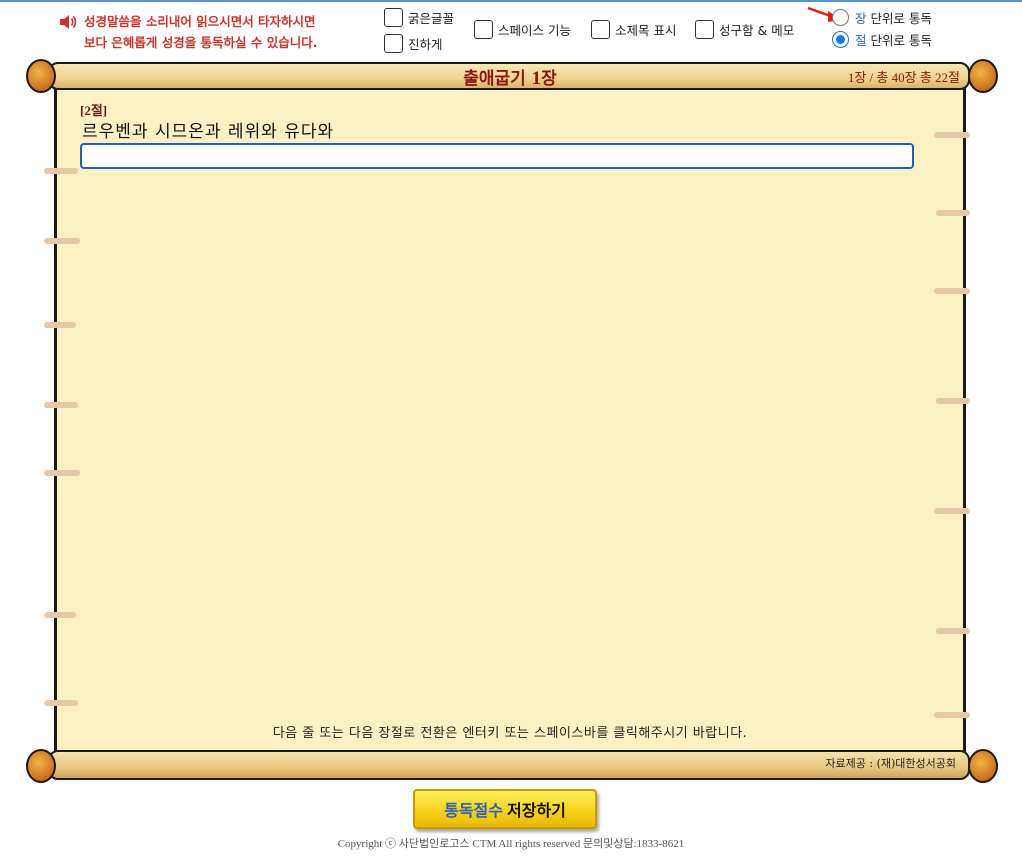 This screenshot has width=1022, height=864. What do you see at coordinates (41, 76) in the screenshot?
I see `scroll-knob-top-left` at bounding box center [41, 76].